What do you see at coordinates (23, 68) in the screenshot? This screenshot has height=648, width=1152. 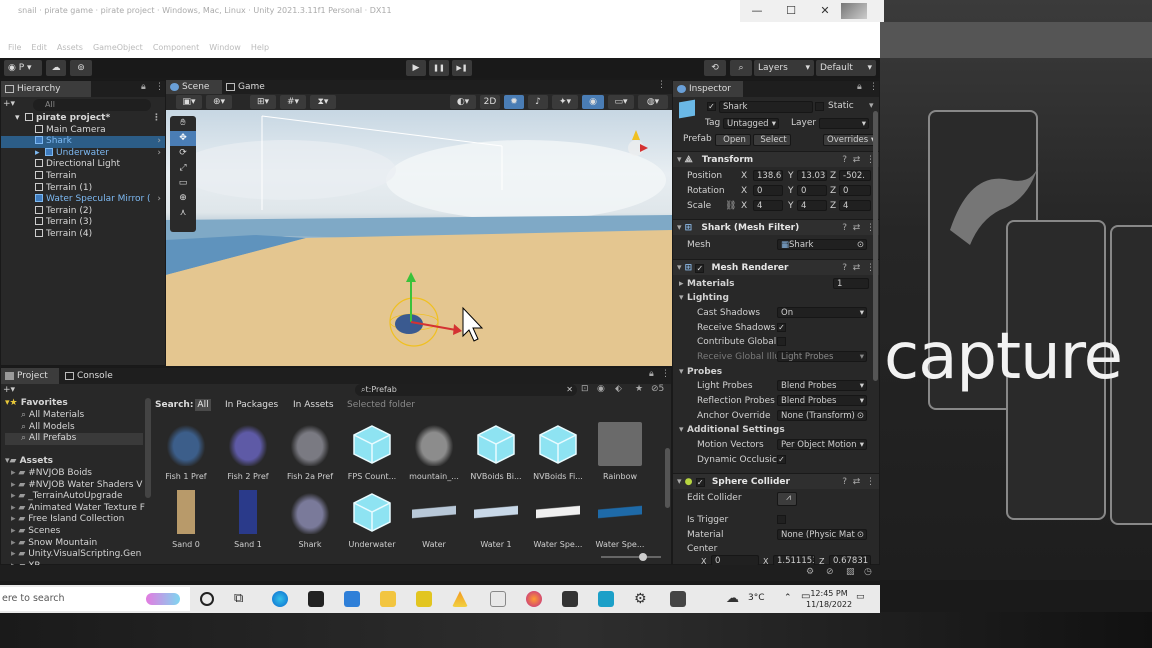 I see `account-button: ◉ P ▾` at bounding box center [23, 68].